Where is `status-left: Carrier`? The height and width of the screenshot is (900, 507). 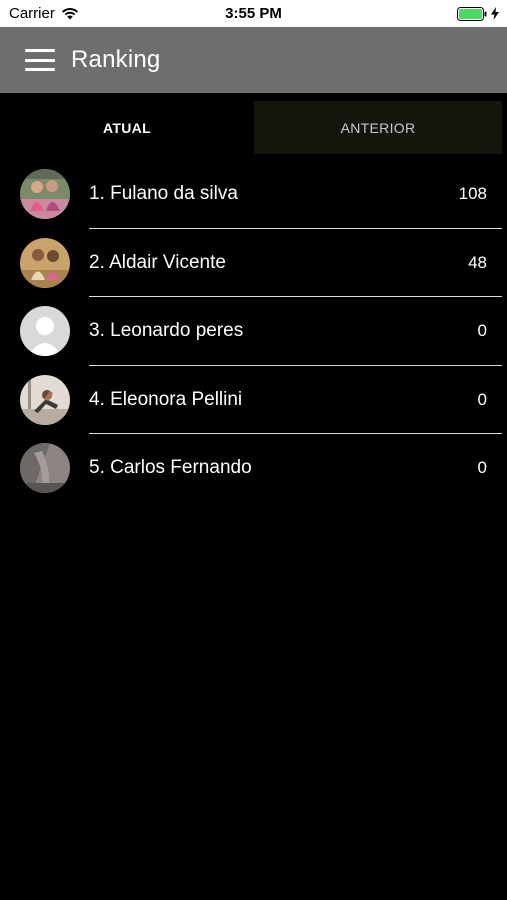 status-left: Carrier is located at coordinates (44, 13).